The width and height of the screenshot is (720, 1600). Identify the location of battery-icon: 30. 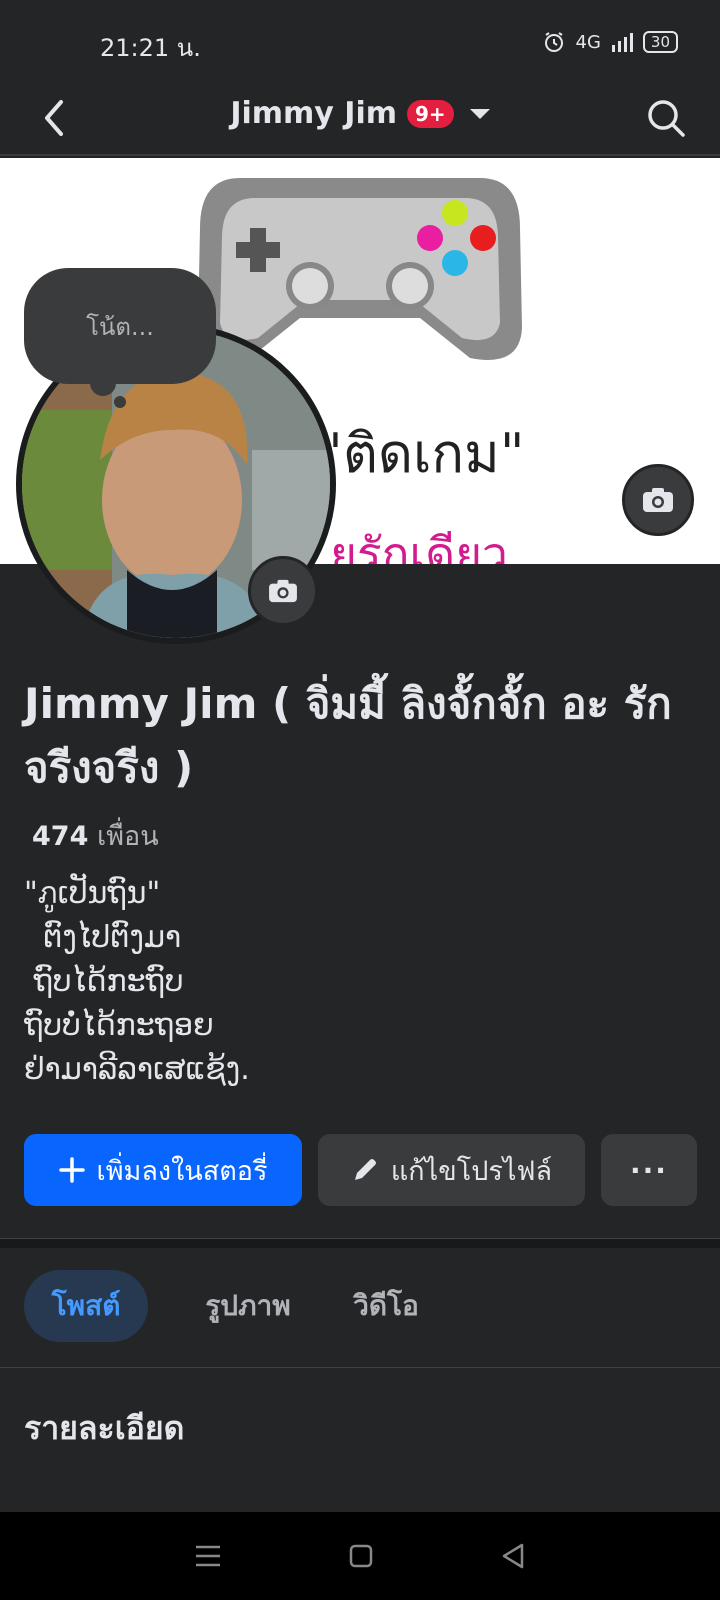
(660, 42).